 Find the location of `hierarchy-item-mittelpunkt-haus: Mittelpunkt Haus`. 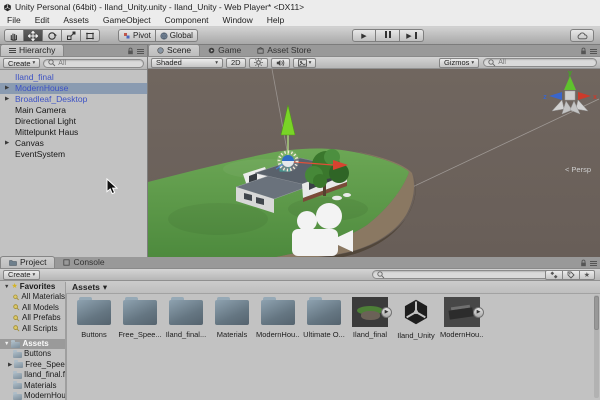

hierarchy-item-mittelpunkt-haus: Mittelpunkt Haus is located at coordinates (73, 132).